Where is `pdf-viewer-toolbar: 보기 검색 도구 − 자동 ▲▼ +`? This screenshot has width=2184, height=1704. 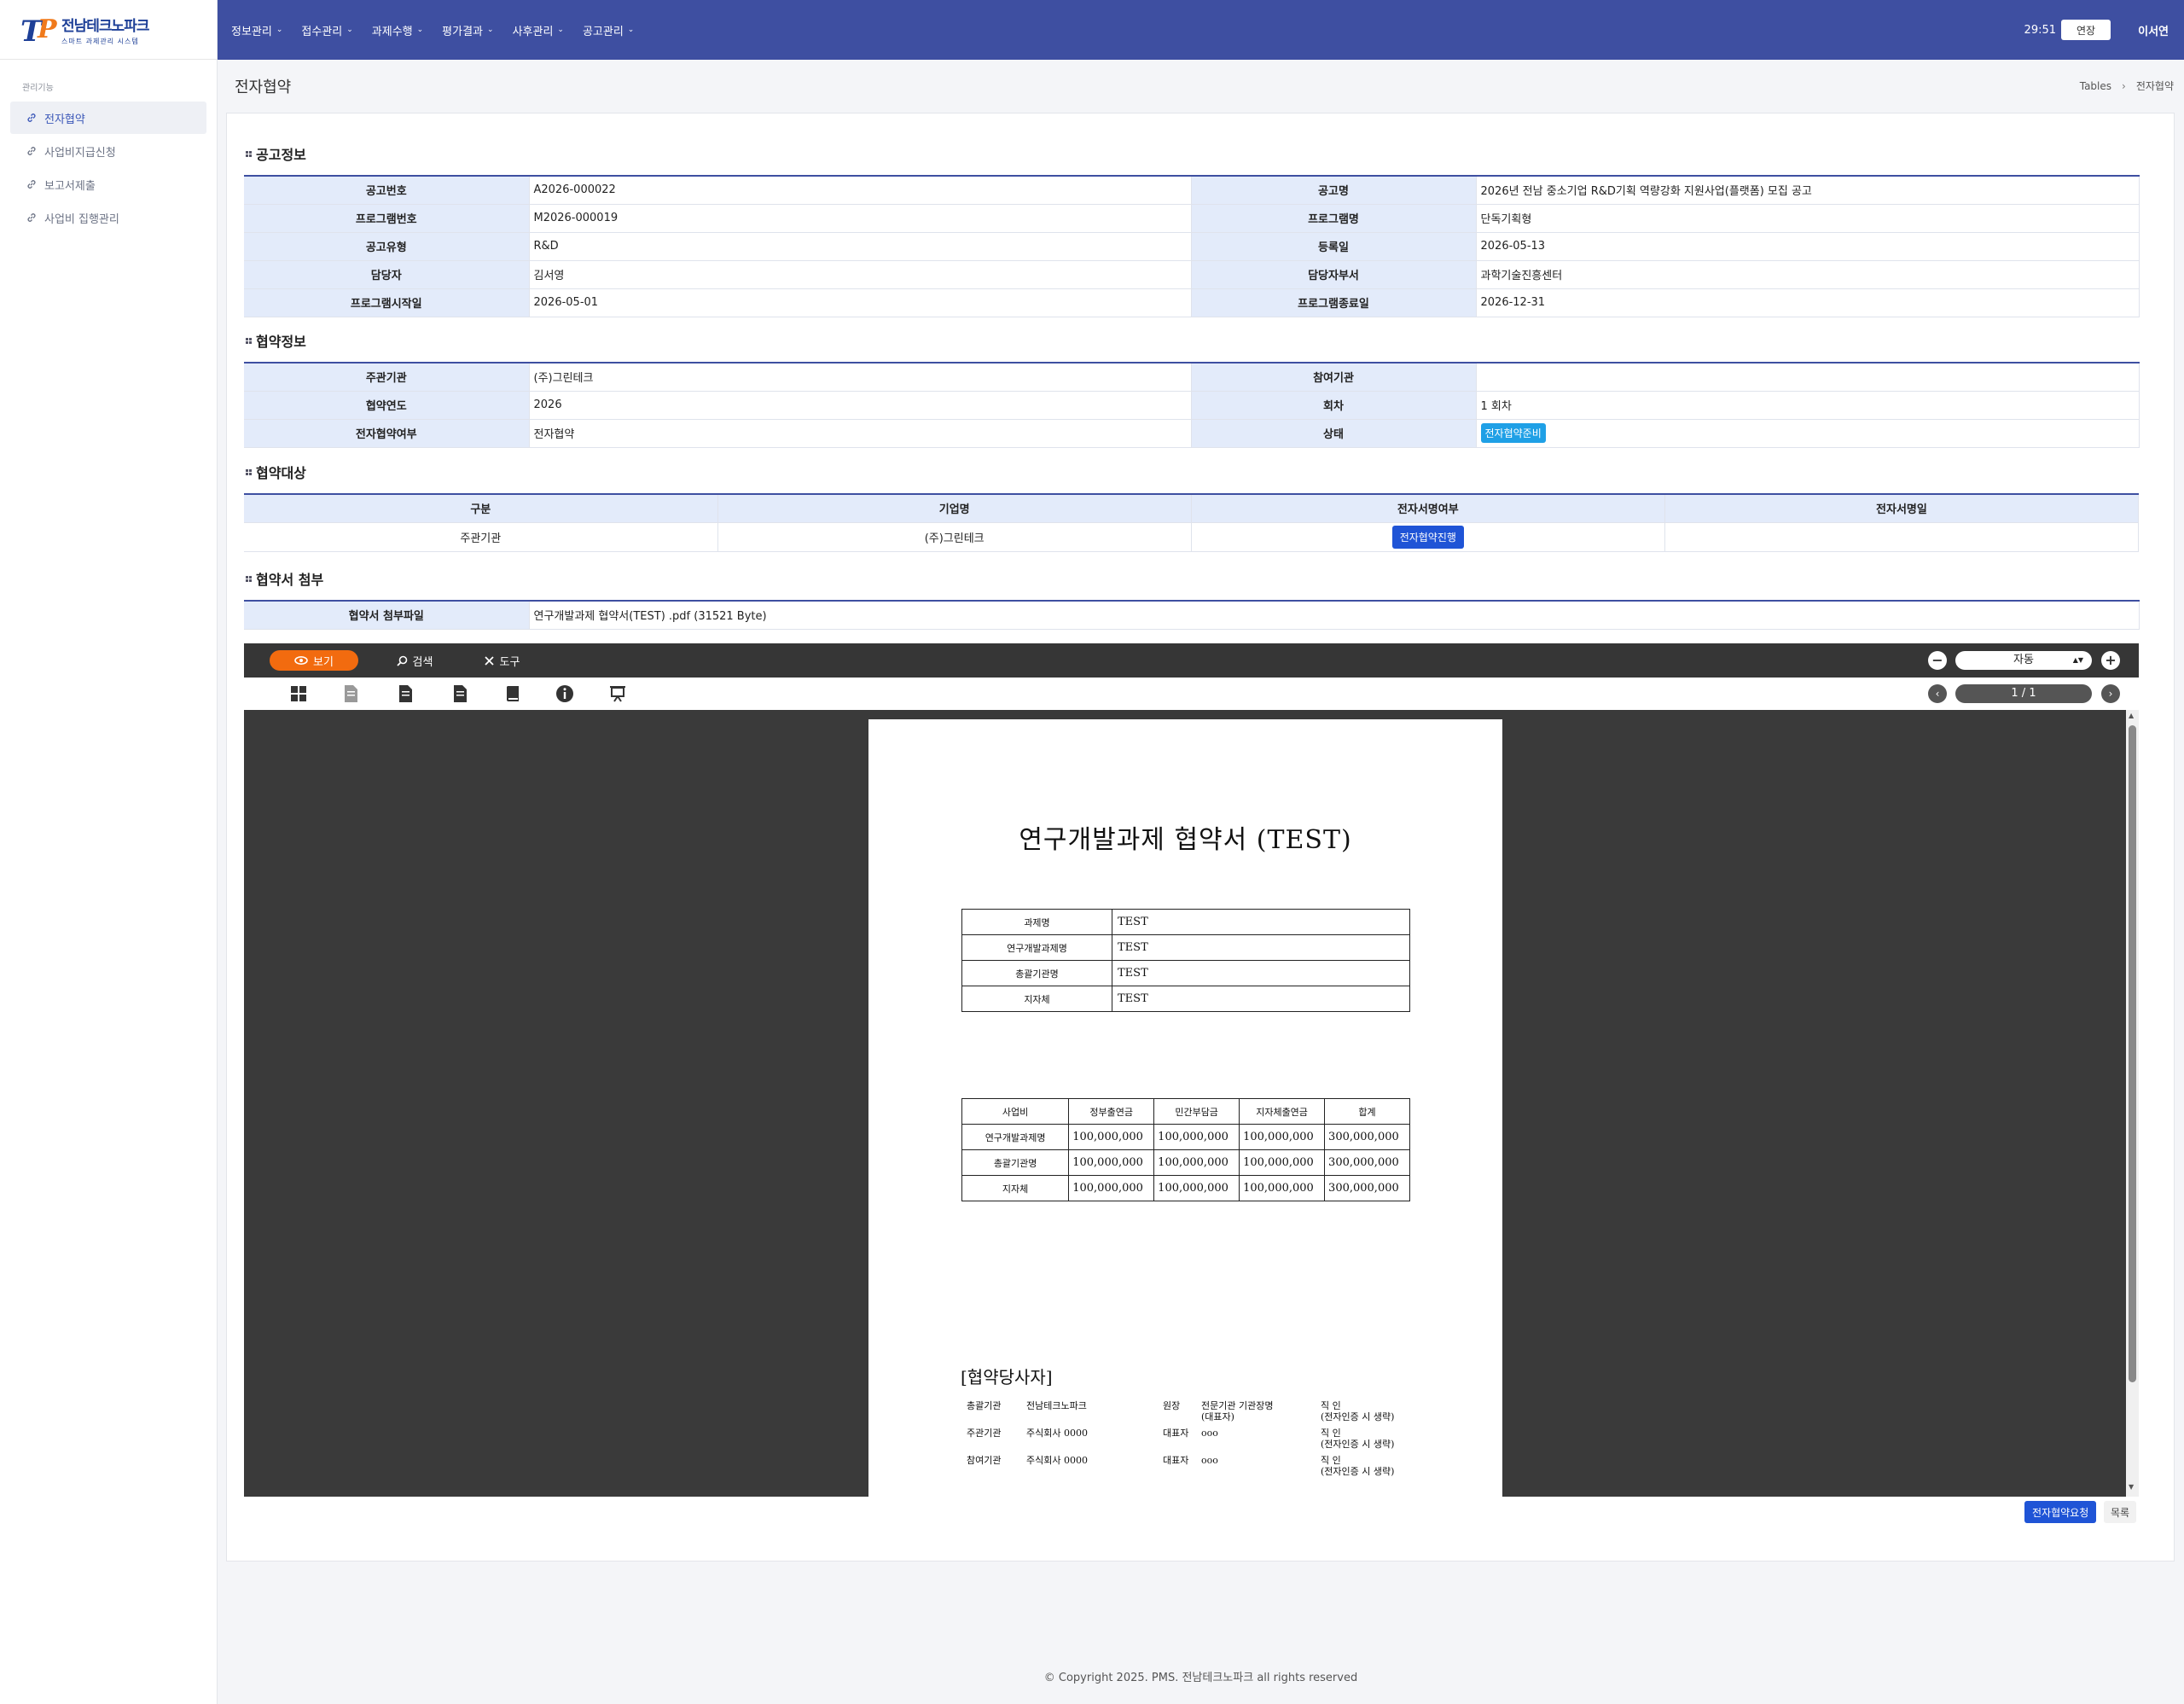 pdf-viewer-toolbar: 보기 검색 도구 − 자동 ▲▼ + is located at coordinates (1192, 661).